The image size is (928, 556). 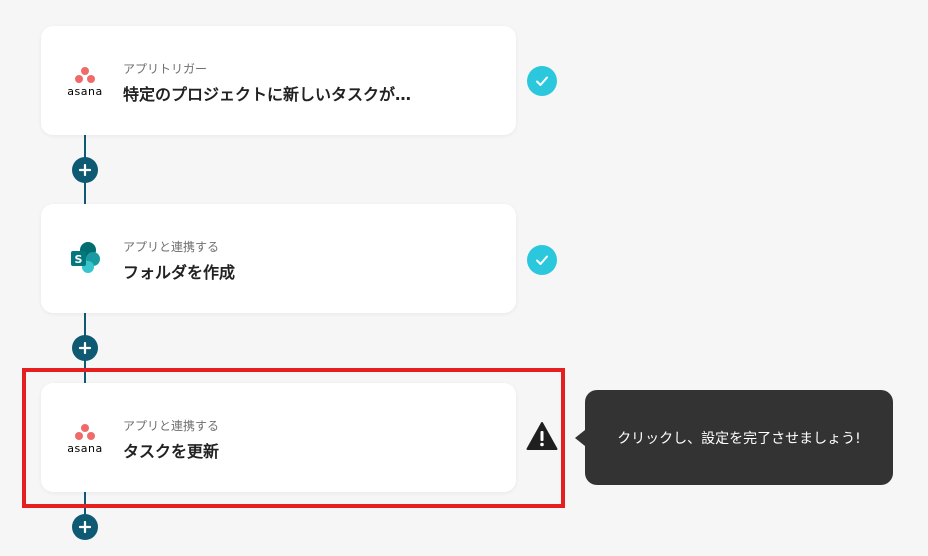 I want to click on setup-tooltip: クリックし、設定を完了させましょう!, so click(x=734, y=437).